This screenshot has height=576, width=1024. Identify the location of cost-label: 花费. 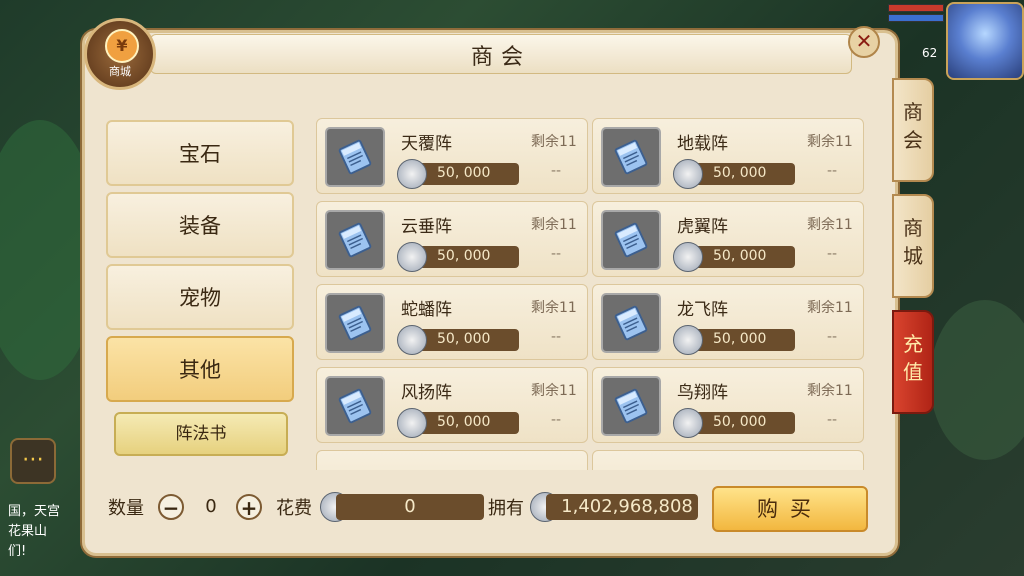
(294, 508).